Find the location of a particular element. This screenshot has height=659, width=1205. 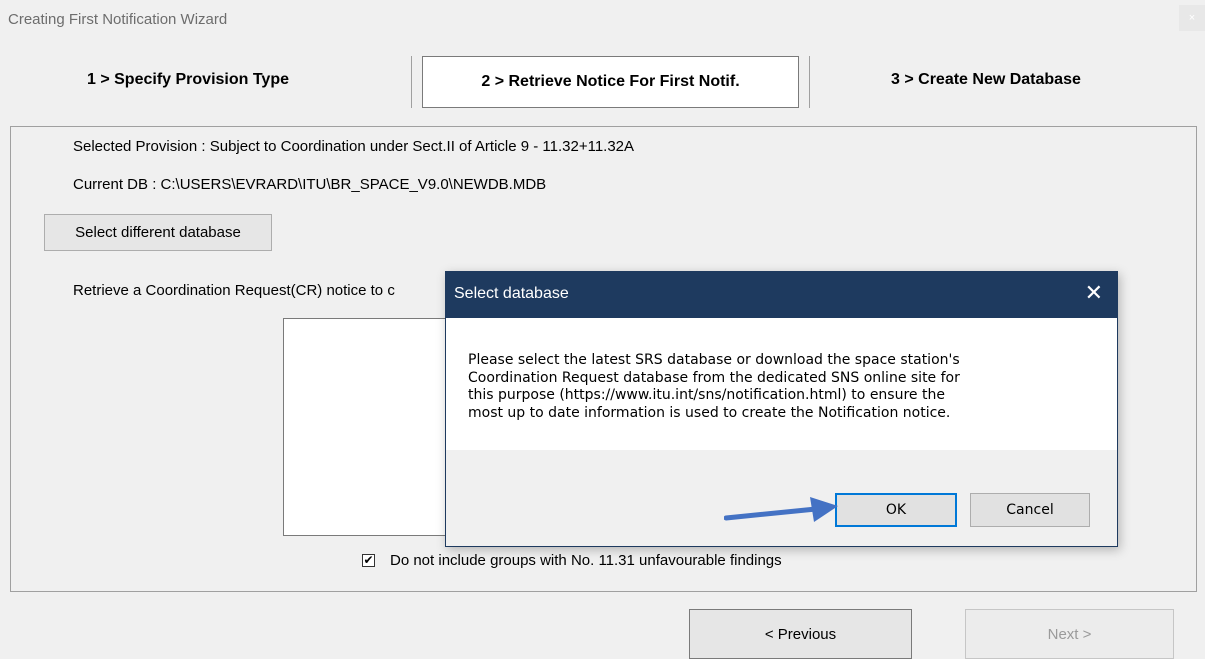

step-2-label: 2 > Retrieve Notice For First Notif. is located at coordinates (610, 81).